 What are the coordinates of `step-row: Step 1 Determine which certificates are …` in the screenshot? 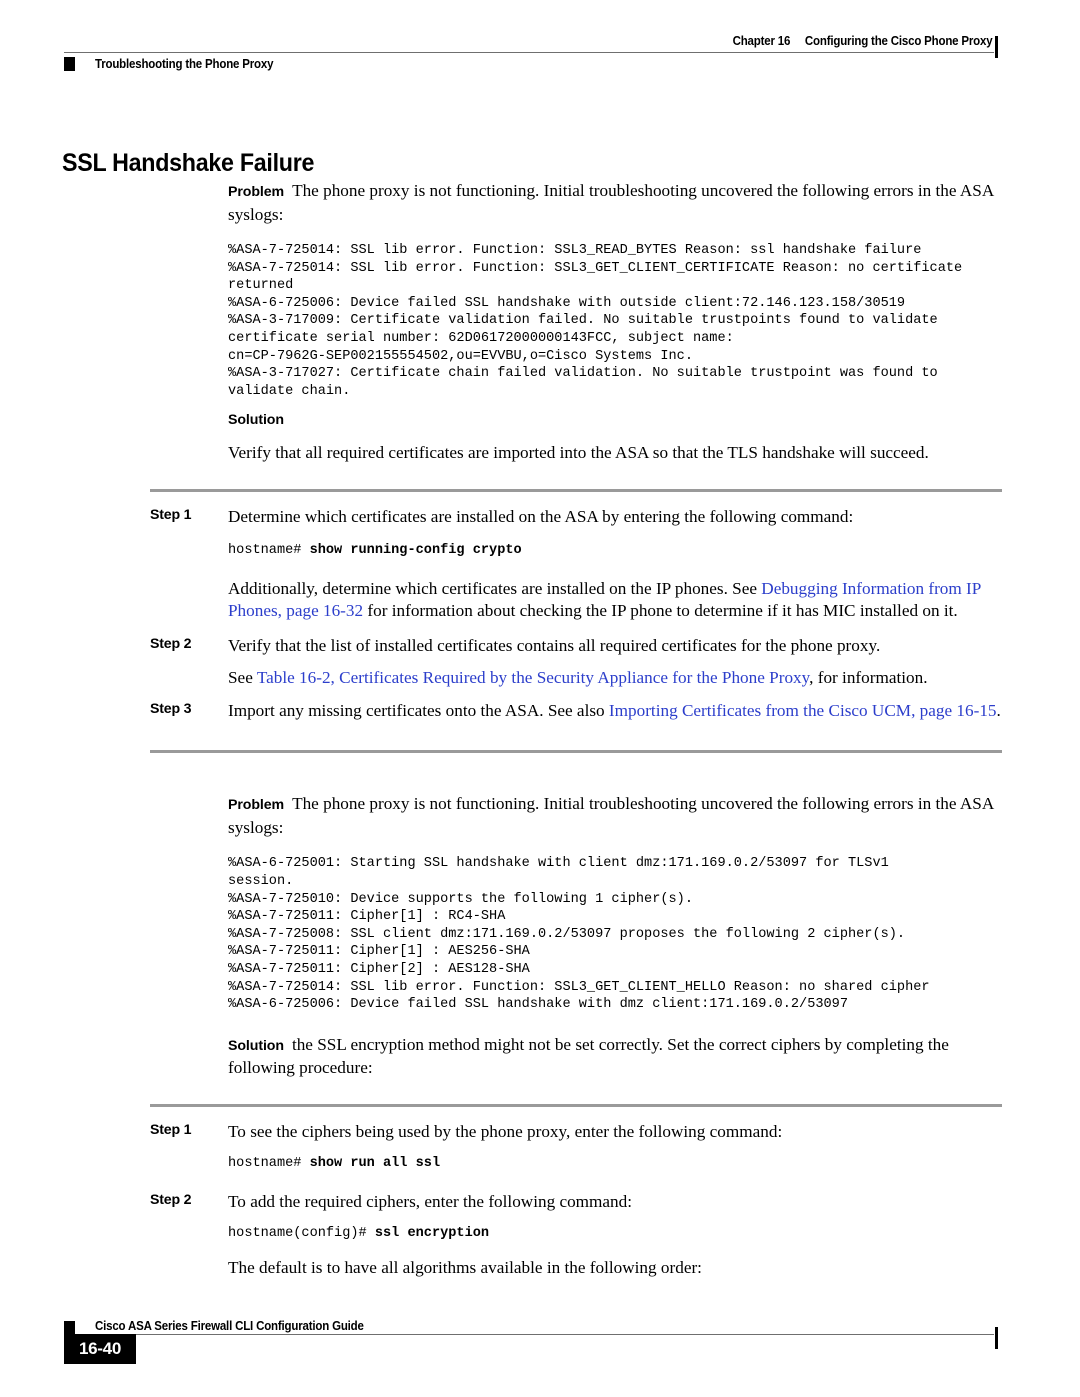 It's located at (576, 517).